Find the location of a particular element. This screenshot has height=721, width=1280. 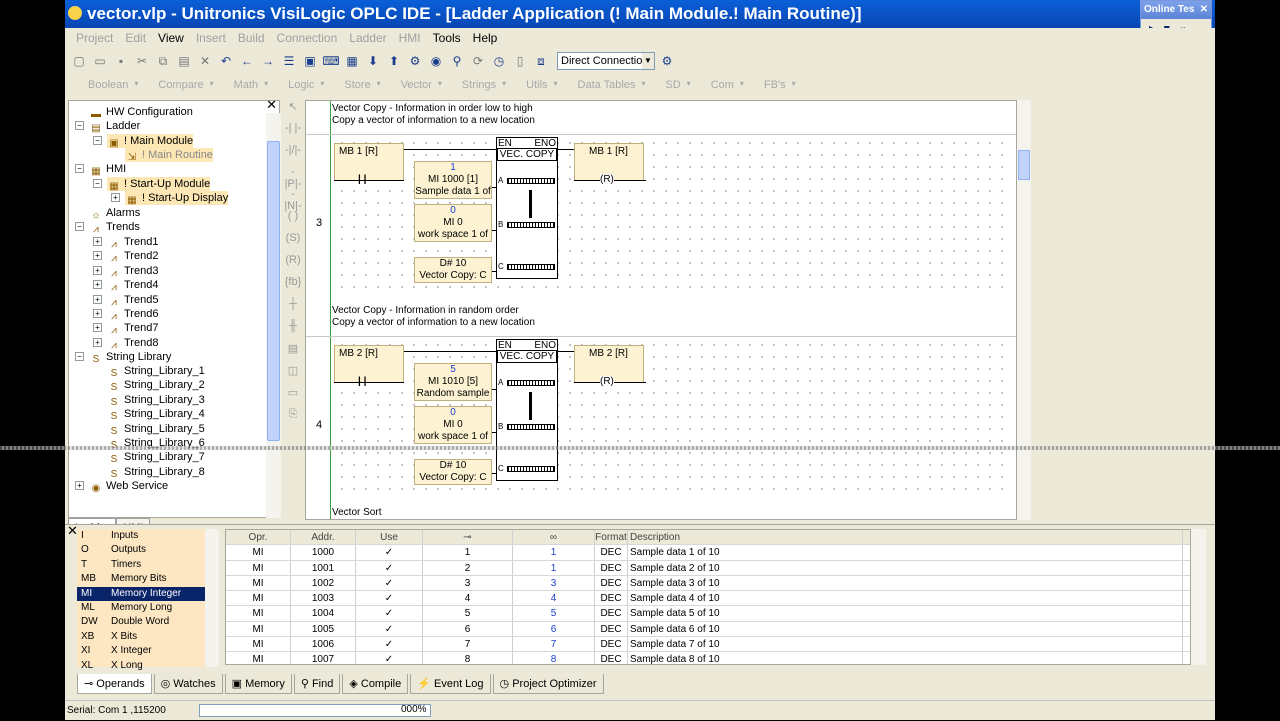

menu-build: Build is located at coordinates (251, 38).